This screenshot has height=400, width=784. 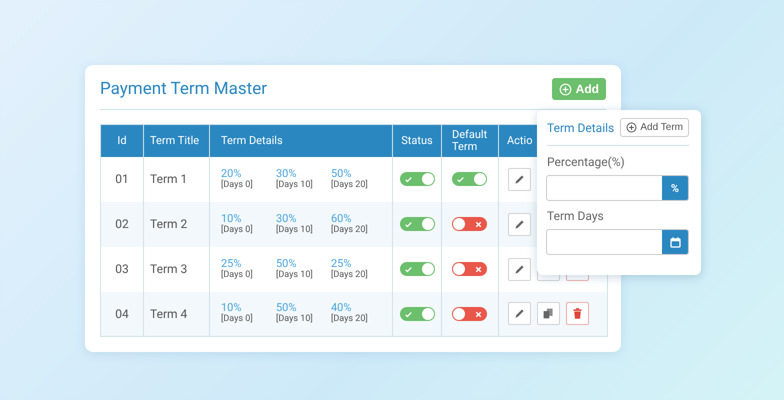 What do you see at coordinates (231, 174) in the screenshot?
I see `percent-text: 20%` at bounding box center [231, 174].